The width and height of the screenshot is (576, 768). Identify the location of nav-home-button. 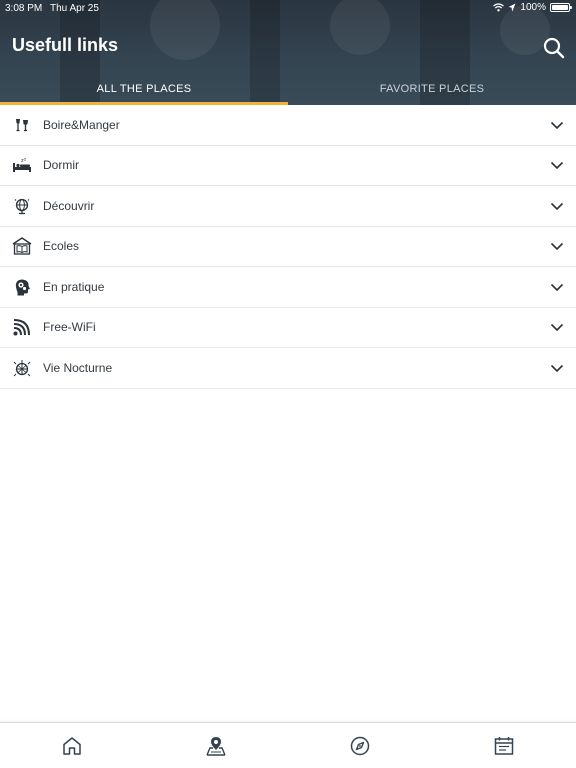
(72, 745).